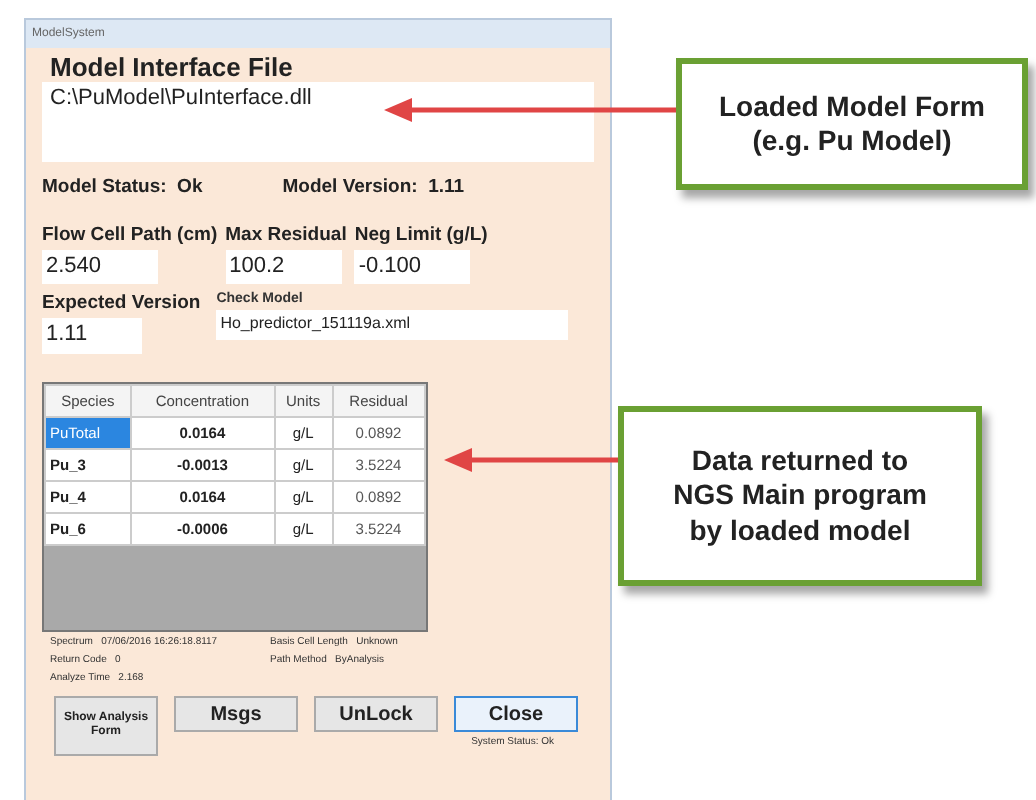 Image resolution: width=1036 pixels, height=800 pixels. What do you see at coordinates (376, 714) in the screenshot?
I see `button: UnLock` at bounding box center [376, 714].